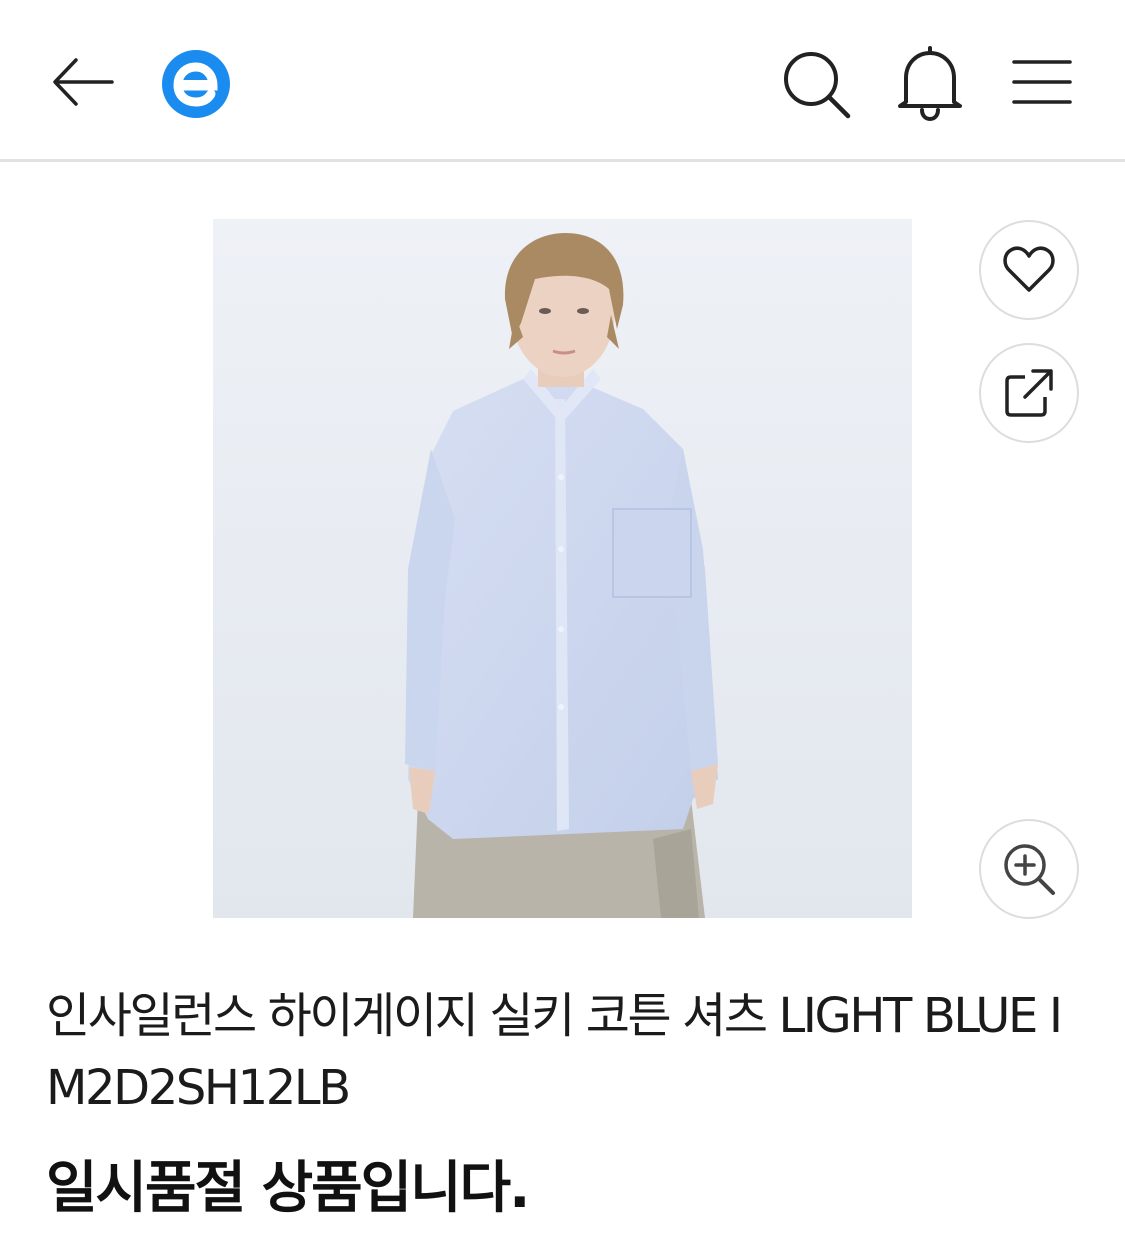  I want to click on sold-out-notice: 일시품절 상품입니다., so click(288, 1188).